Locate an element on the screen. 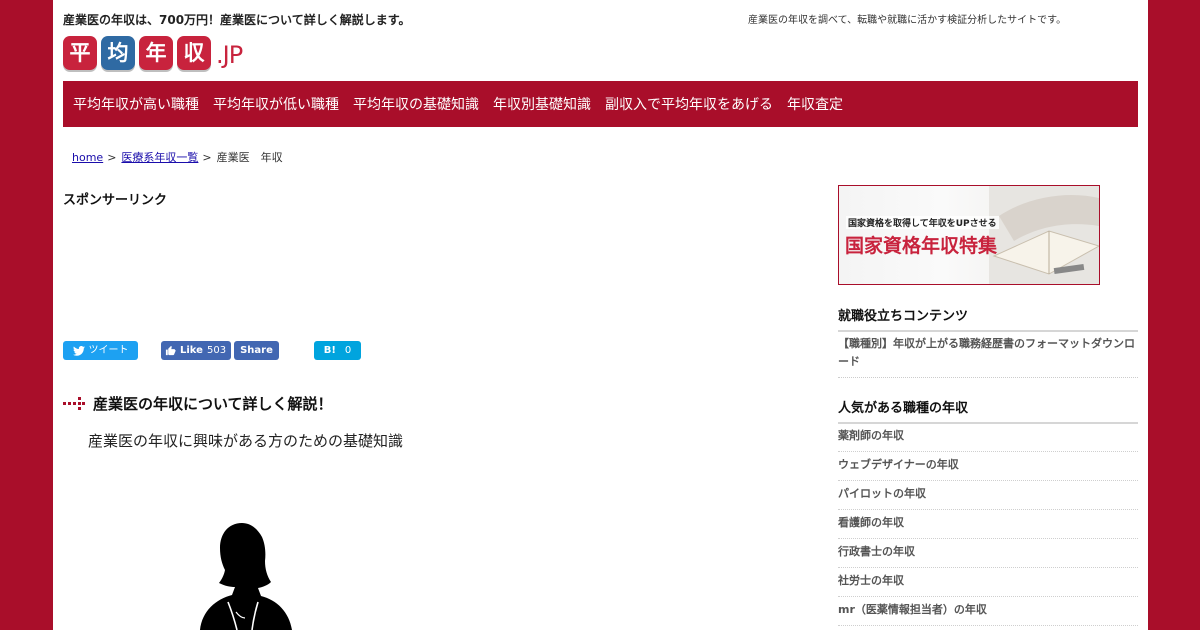 This screenshot has height=630, width=1200. logo-block-1: 平 is located at coordinates (80, 53).